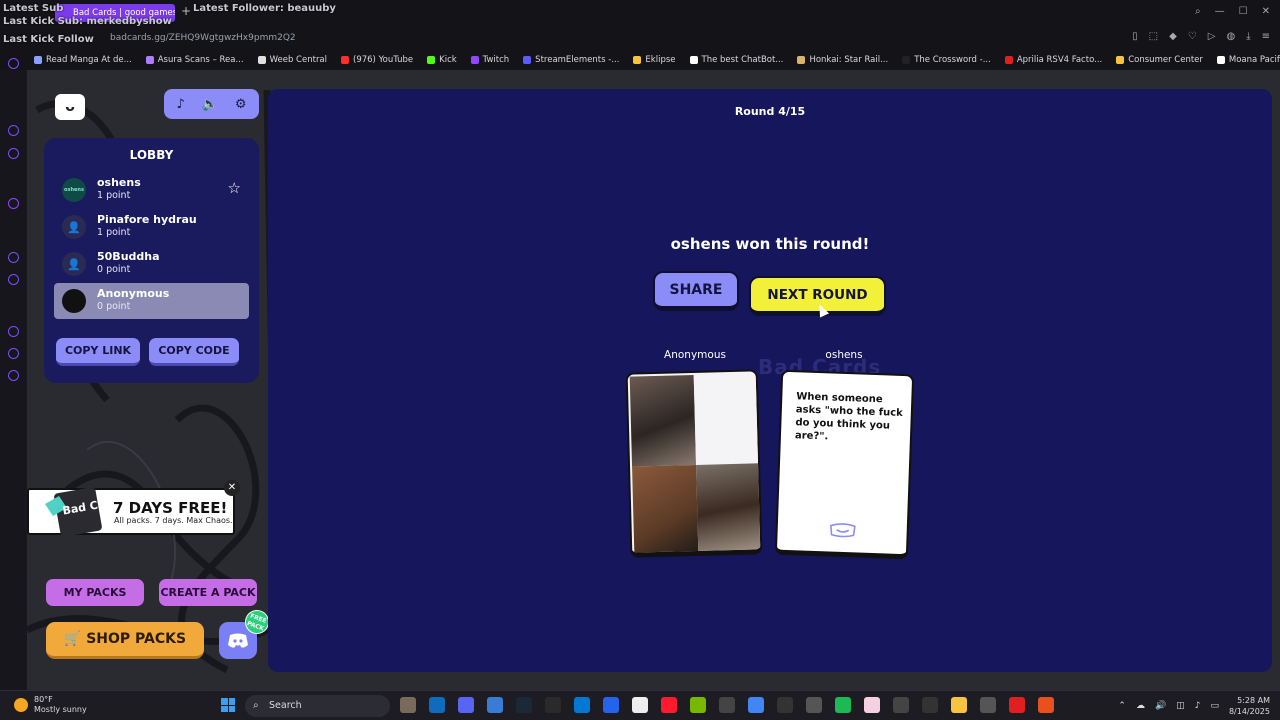  I want to click on sidebar-twitch-icon, so click(13, 203).